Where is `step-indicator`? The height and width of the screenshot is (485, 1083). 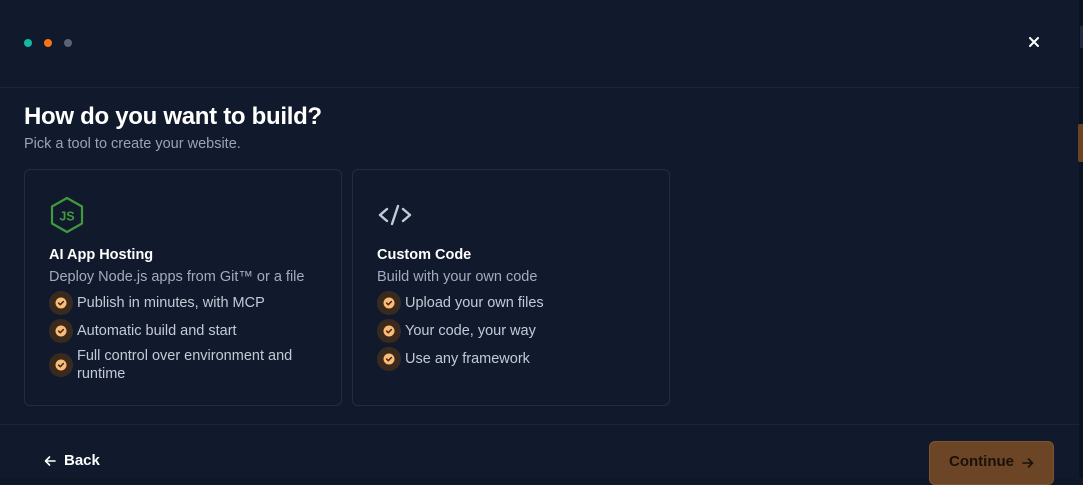 step-indicator is located at coordinates (48, 43).